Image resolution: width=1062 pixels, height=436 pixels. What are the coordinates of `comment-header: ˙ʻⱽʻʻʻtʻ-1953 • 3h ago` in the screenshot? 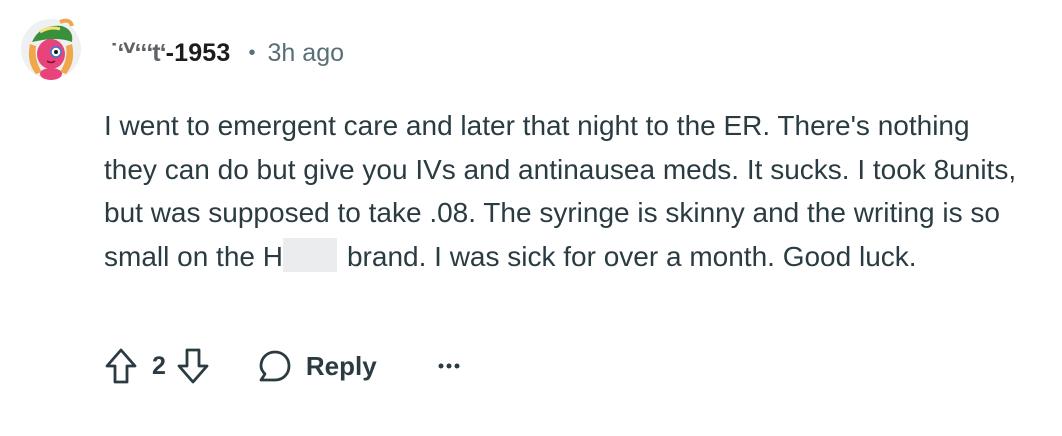 It's located at (227, 53).